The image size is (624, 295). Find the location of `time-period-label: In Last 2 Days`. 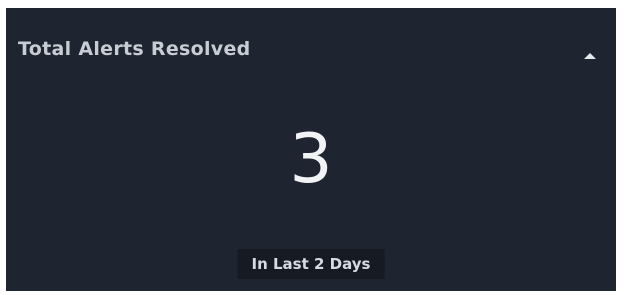

time-period-label: In Last 2 Days is located at coordinates (311, 264).